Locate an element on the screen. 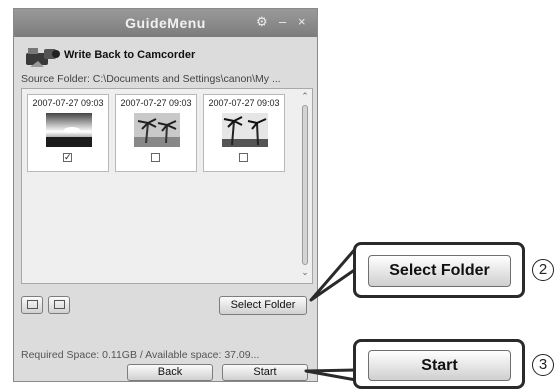 This screenshot has height=389, width=558. callout-number-2: 2 is located at coordinates (543, 270).